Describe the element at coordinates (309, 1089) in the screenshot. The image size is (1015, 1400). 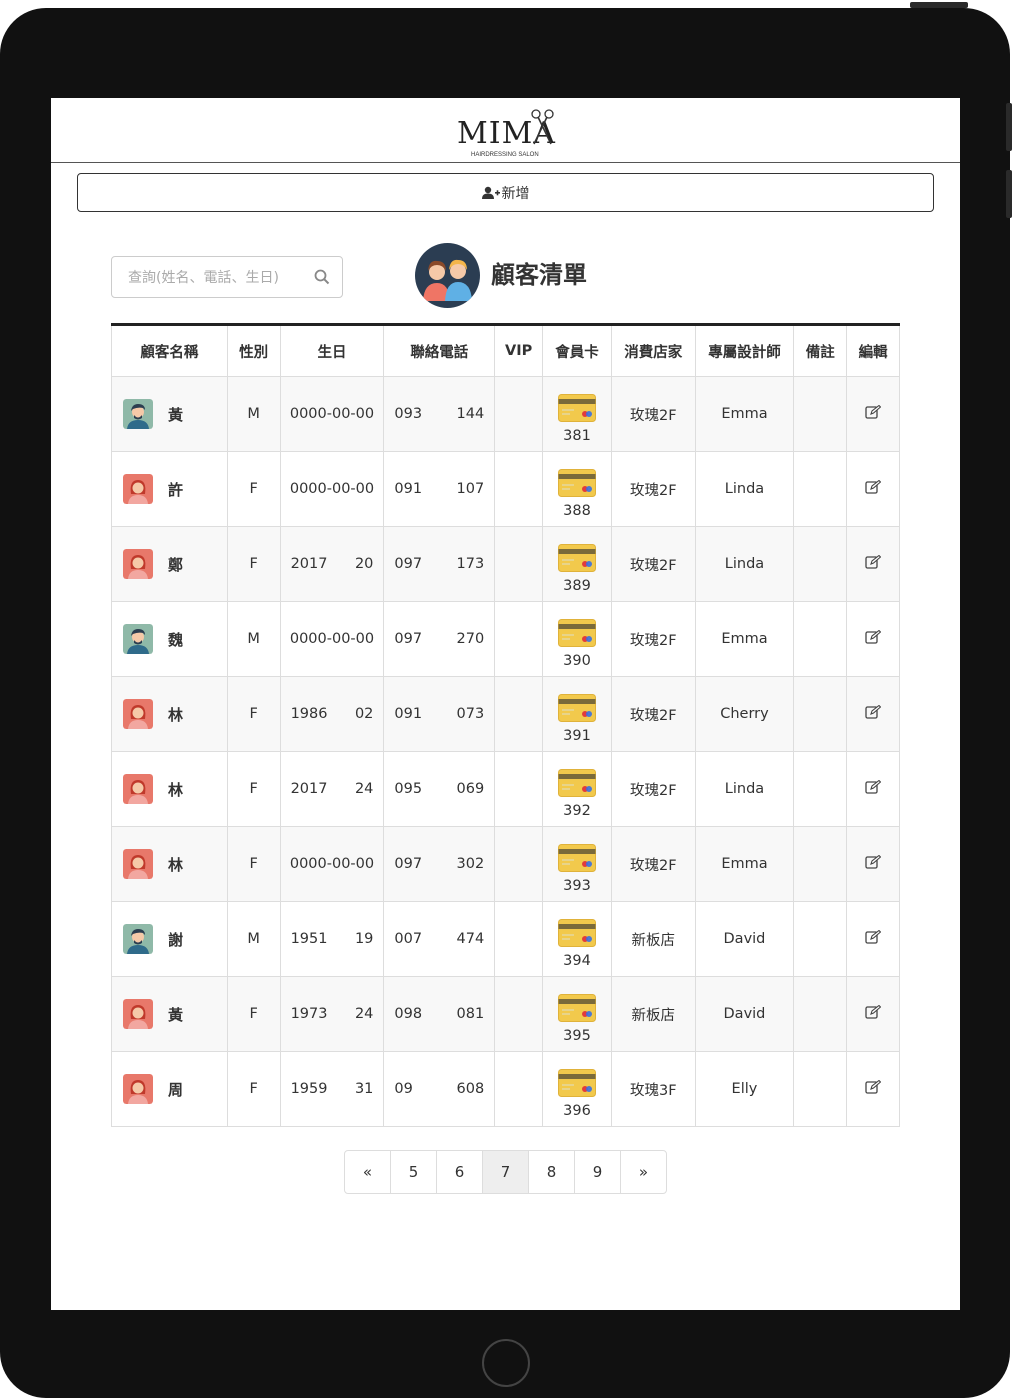
I see `birthday-year: 1959` at that location.